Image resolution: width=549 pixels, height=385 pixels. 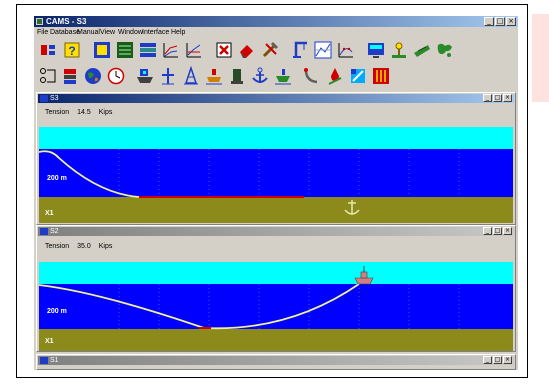 I want to click on platform-icon, so click(x=214, y=76).